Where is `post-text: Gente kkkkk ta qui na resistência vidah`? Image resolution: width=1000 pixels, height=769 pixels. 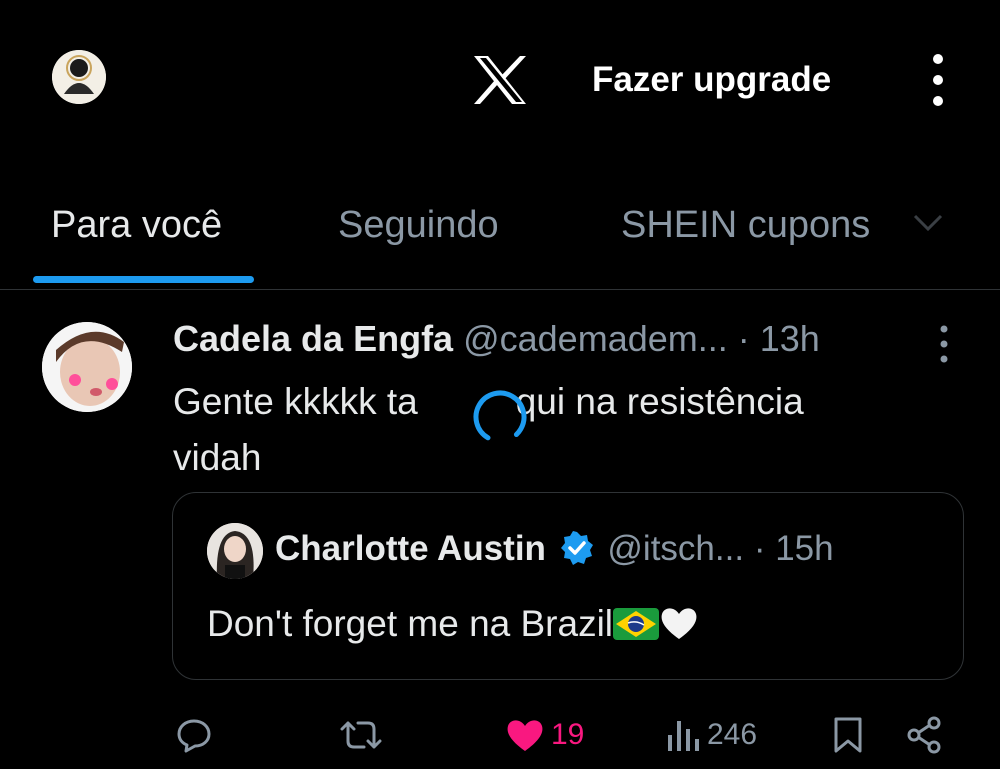 post-text: Gente kkkkk ta qui na resistência vidah is located at coordinates (543, 430).